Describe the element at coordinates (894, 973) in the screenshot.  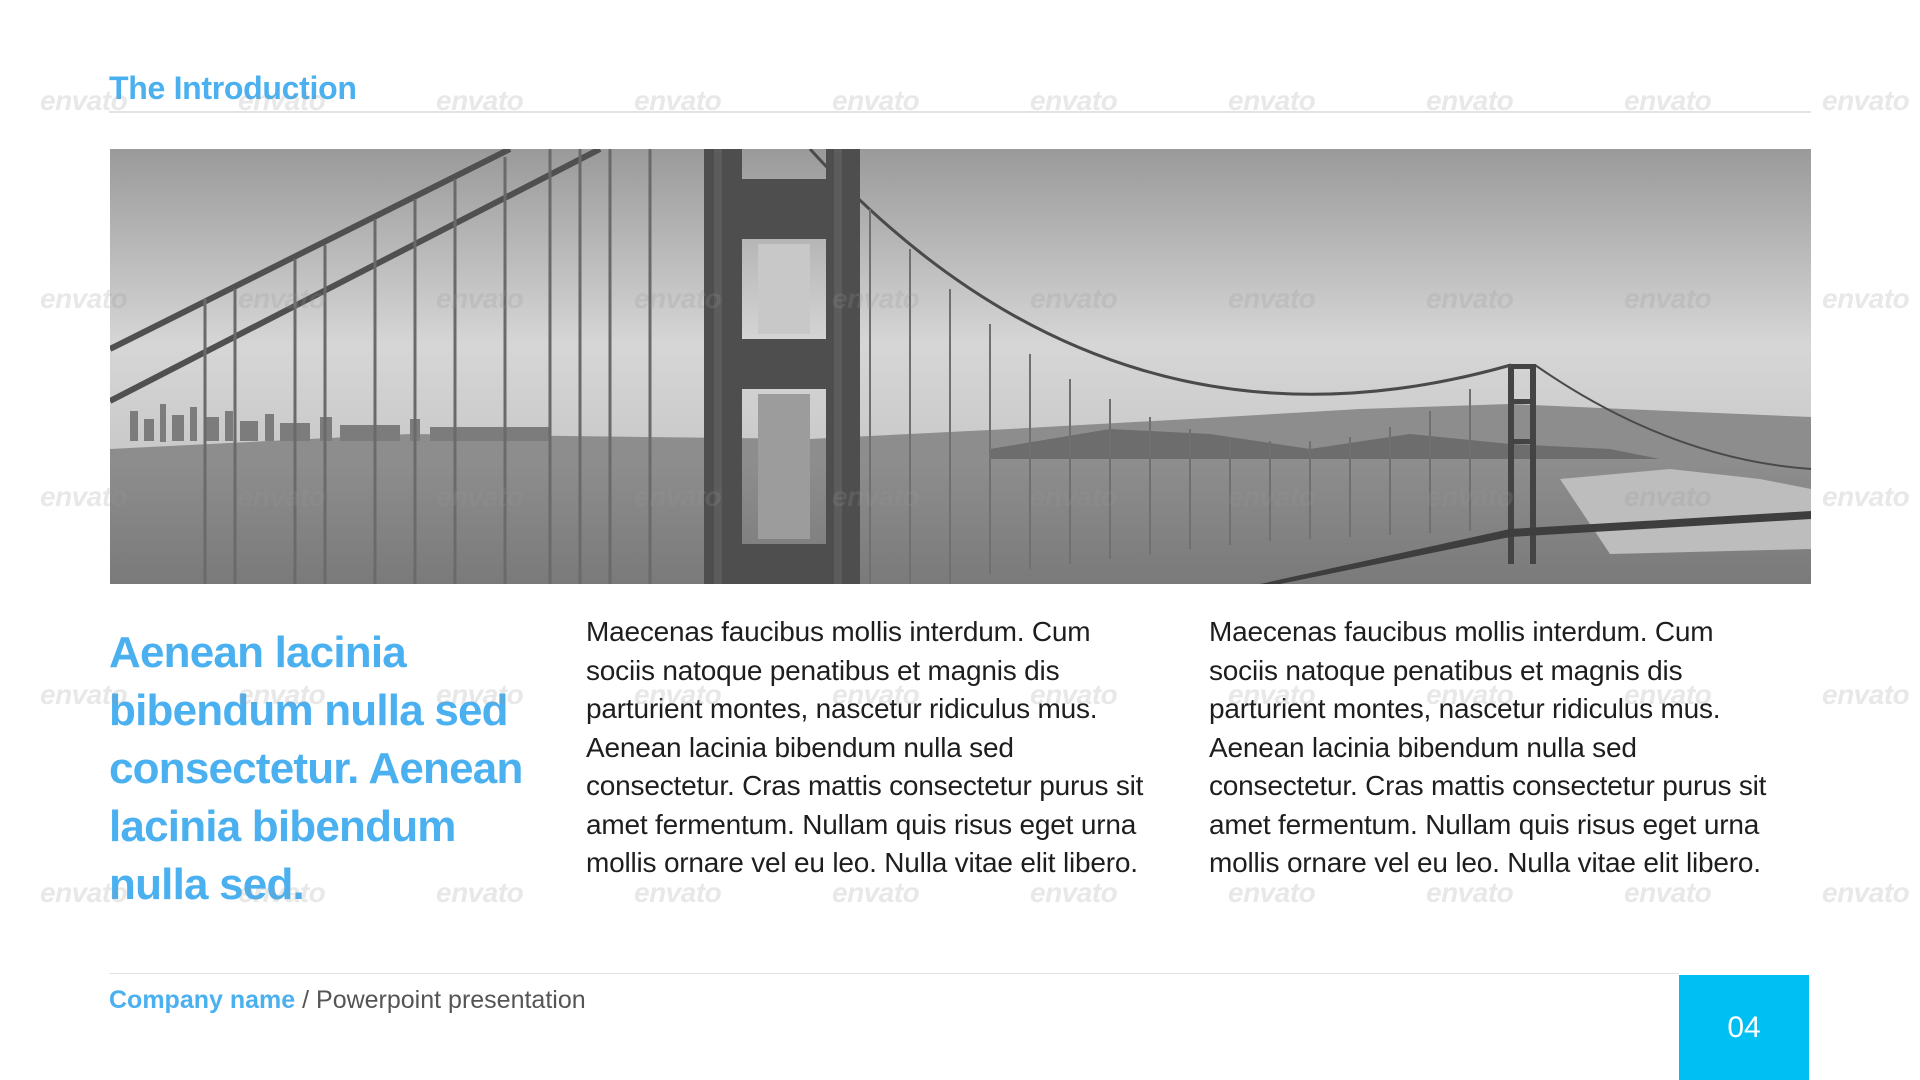
I see `footer-divider` at that location.